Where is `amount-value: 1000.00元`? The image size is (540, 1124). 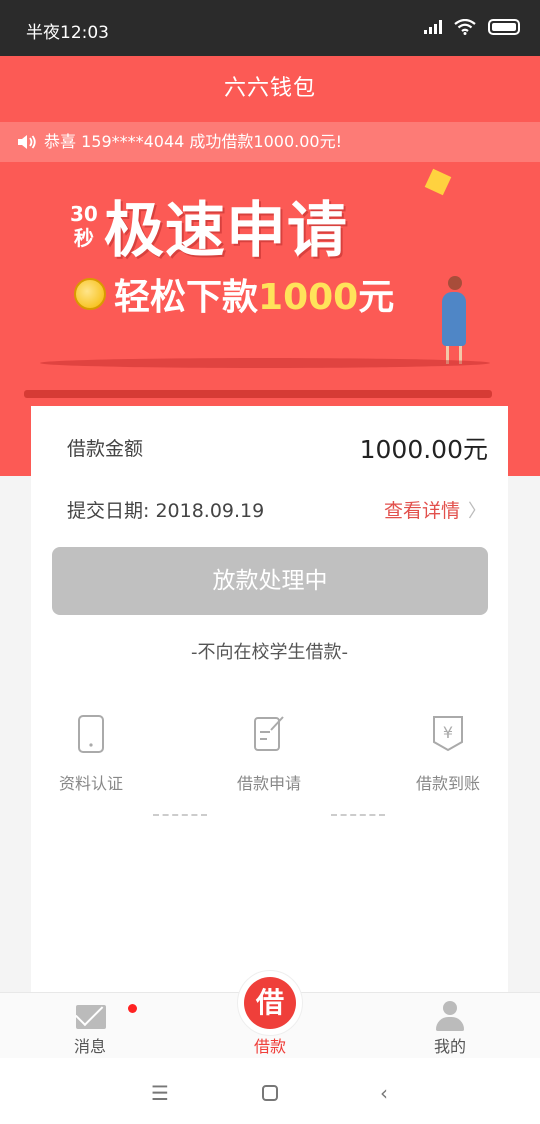 amount-value: 1000.00元 is located at coordinates (423, 449).